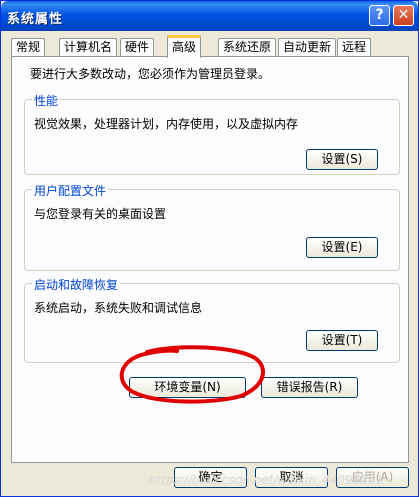 The width and height of the screenshot is (419, 497). Describe the element at coordinates (35, 19) in the screenshot. I see `window-title: 系统属性` at that location.